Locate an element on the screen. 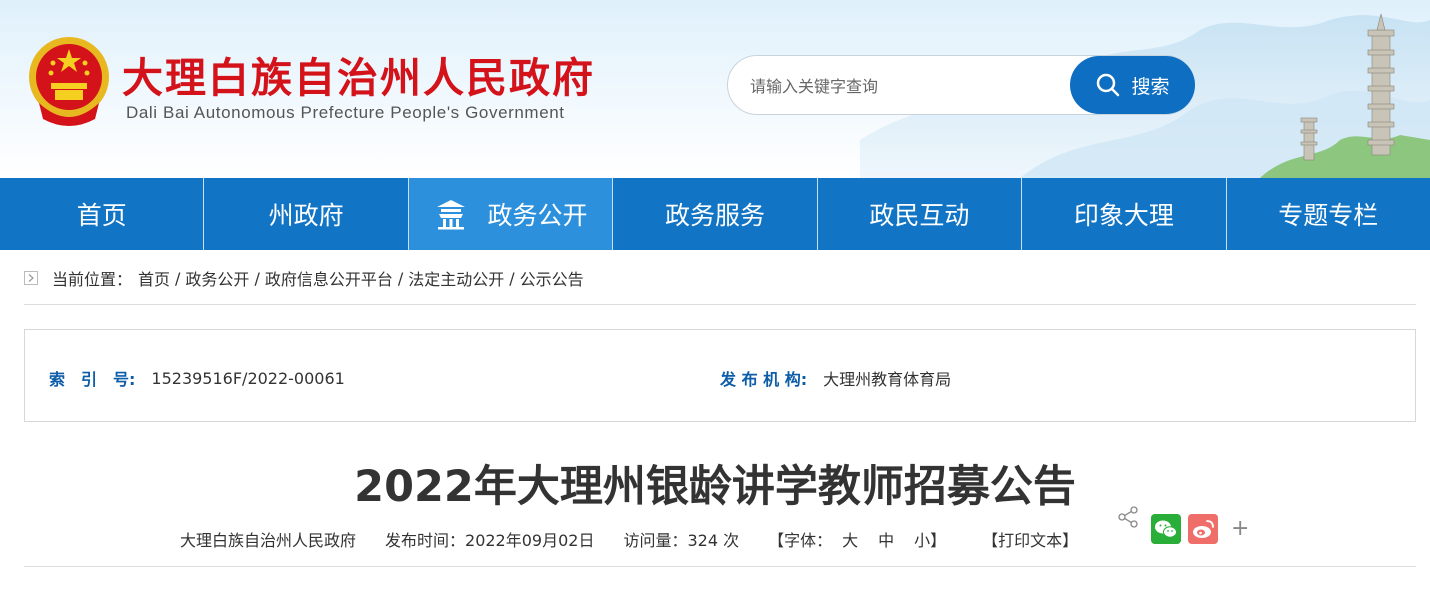 Image resolution: width=1430 pixels, height=589 pixels. nav-item-label: 专题专栏 is located at coordinates (1328, 215).